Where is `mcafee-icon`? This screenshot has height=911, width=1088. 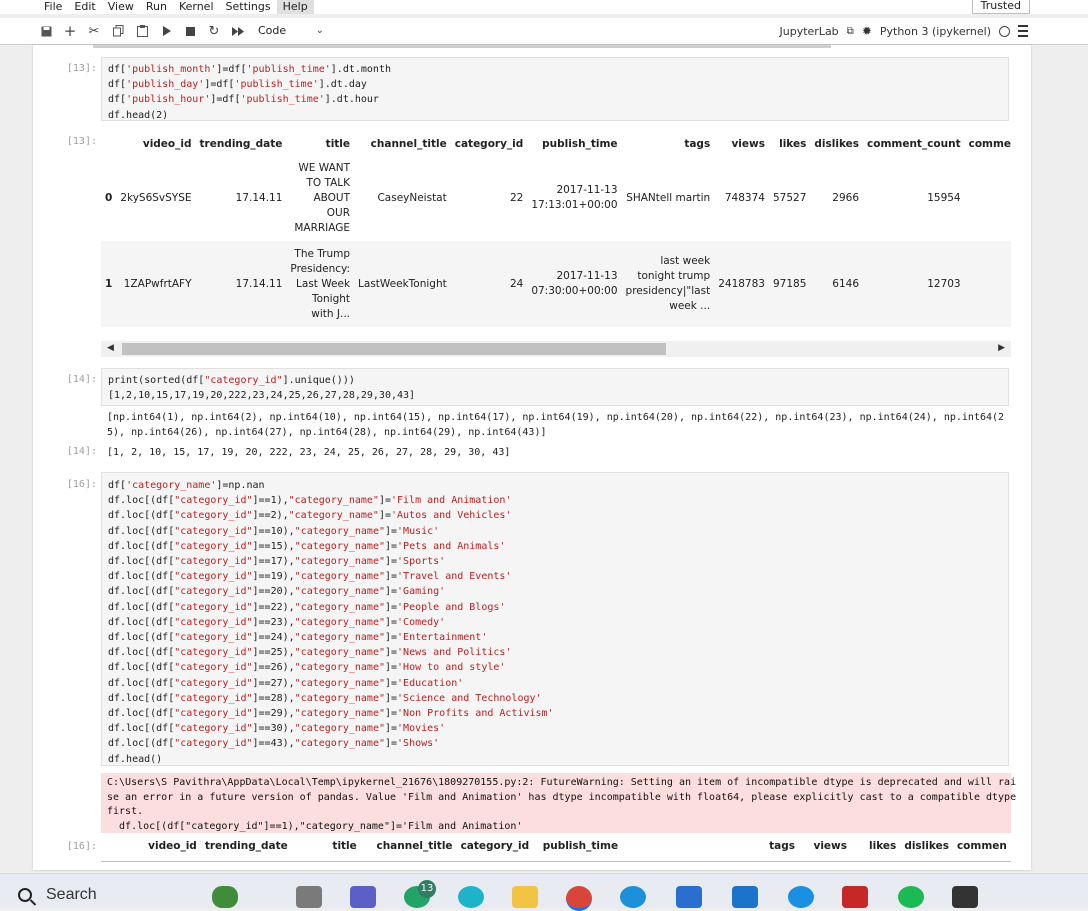
mcafee-icon is located at coordinates (855, 897).